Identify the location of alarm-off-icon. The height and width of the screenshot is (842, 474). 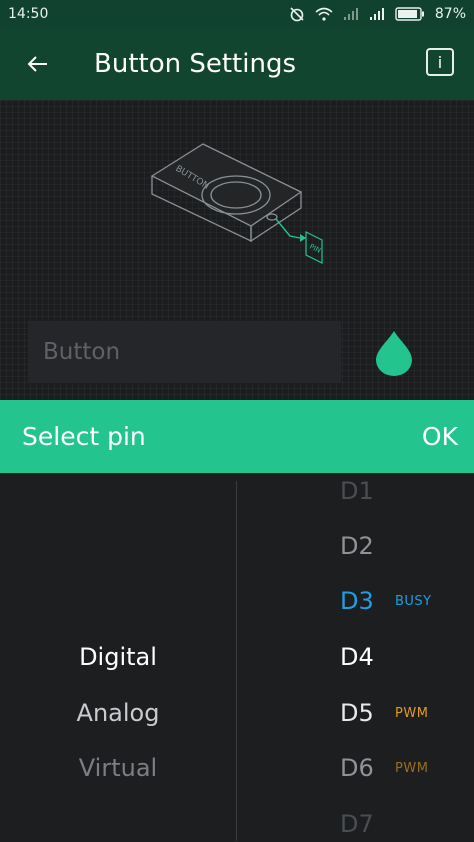
(297, 13).